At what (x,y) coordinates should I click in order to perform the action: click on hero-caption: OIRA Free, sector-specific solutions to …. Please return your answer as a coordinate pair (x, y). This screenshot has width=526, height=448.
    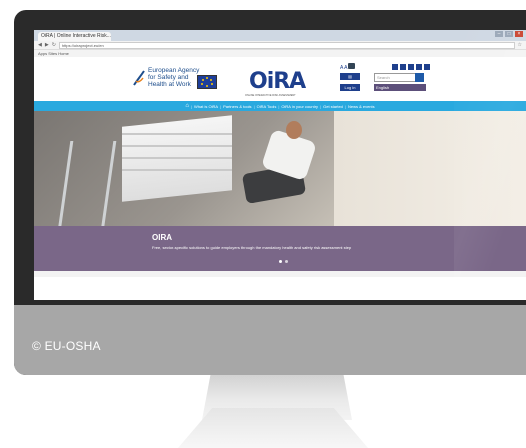
    Looking at the image, I should click on (280, 248).